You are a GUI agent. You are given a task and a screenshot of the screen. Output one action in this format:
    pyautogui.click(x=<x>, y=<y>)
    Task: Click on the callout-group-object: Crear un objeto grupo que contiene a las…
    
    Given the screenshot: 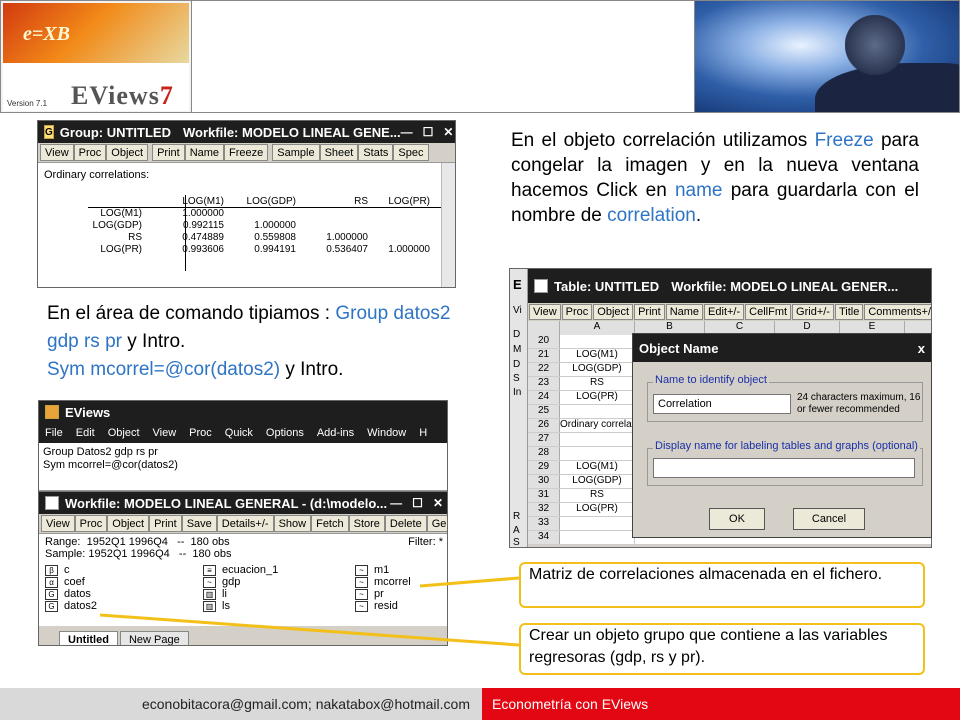 What is the action you would take?
    pyautogui.click(x=722, y=649)
    